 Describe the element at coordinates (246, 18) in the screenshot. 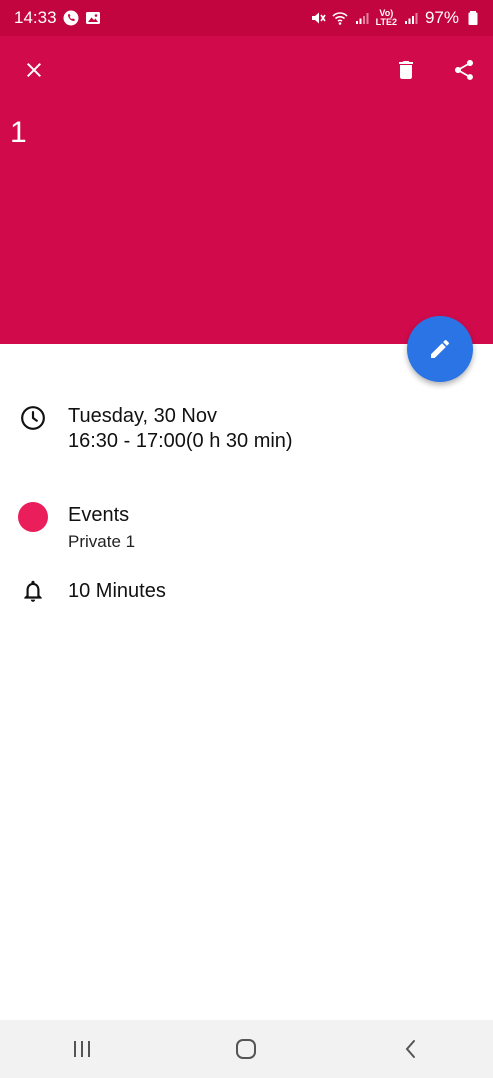

I see `status-bar: 14:33 Vo) LTE2 97%` at that location.